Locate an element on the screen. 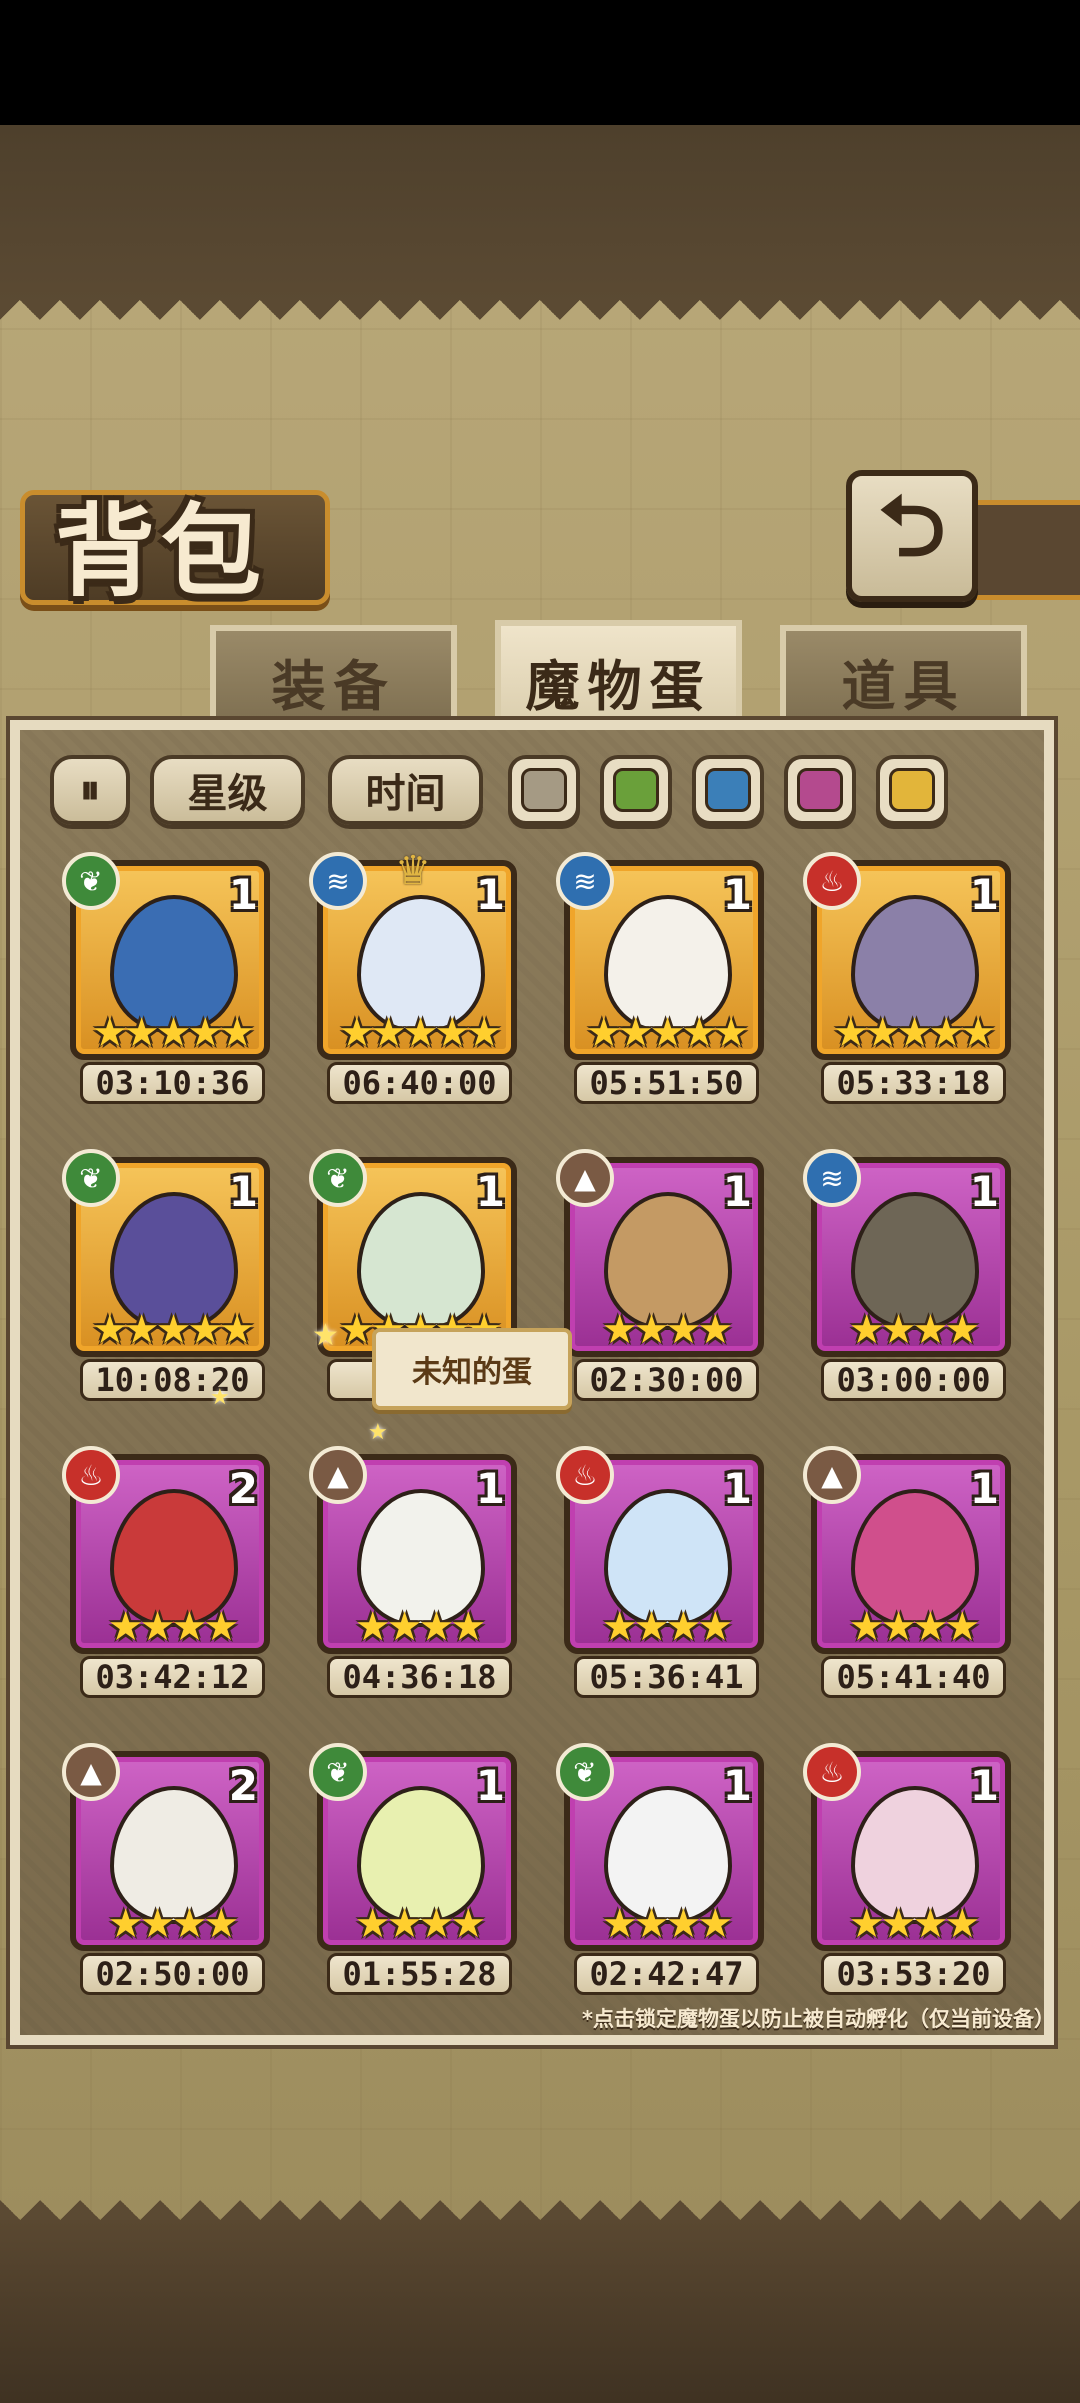  egg-card: ★★★★ 2 ♨ 03:42:12 is located at coordinates (171, 1572).